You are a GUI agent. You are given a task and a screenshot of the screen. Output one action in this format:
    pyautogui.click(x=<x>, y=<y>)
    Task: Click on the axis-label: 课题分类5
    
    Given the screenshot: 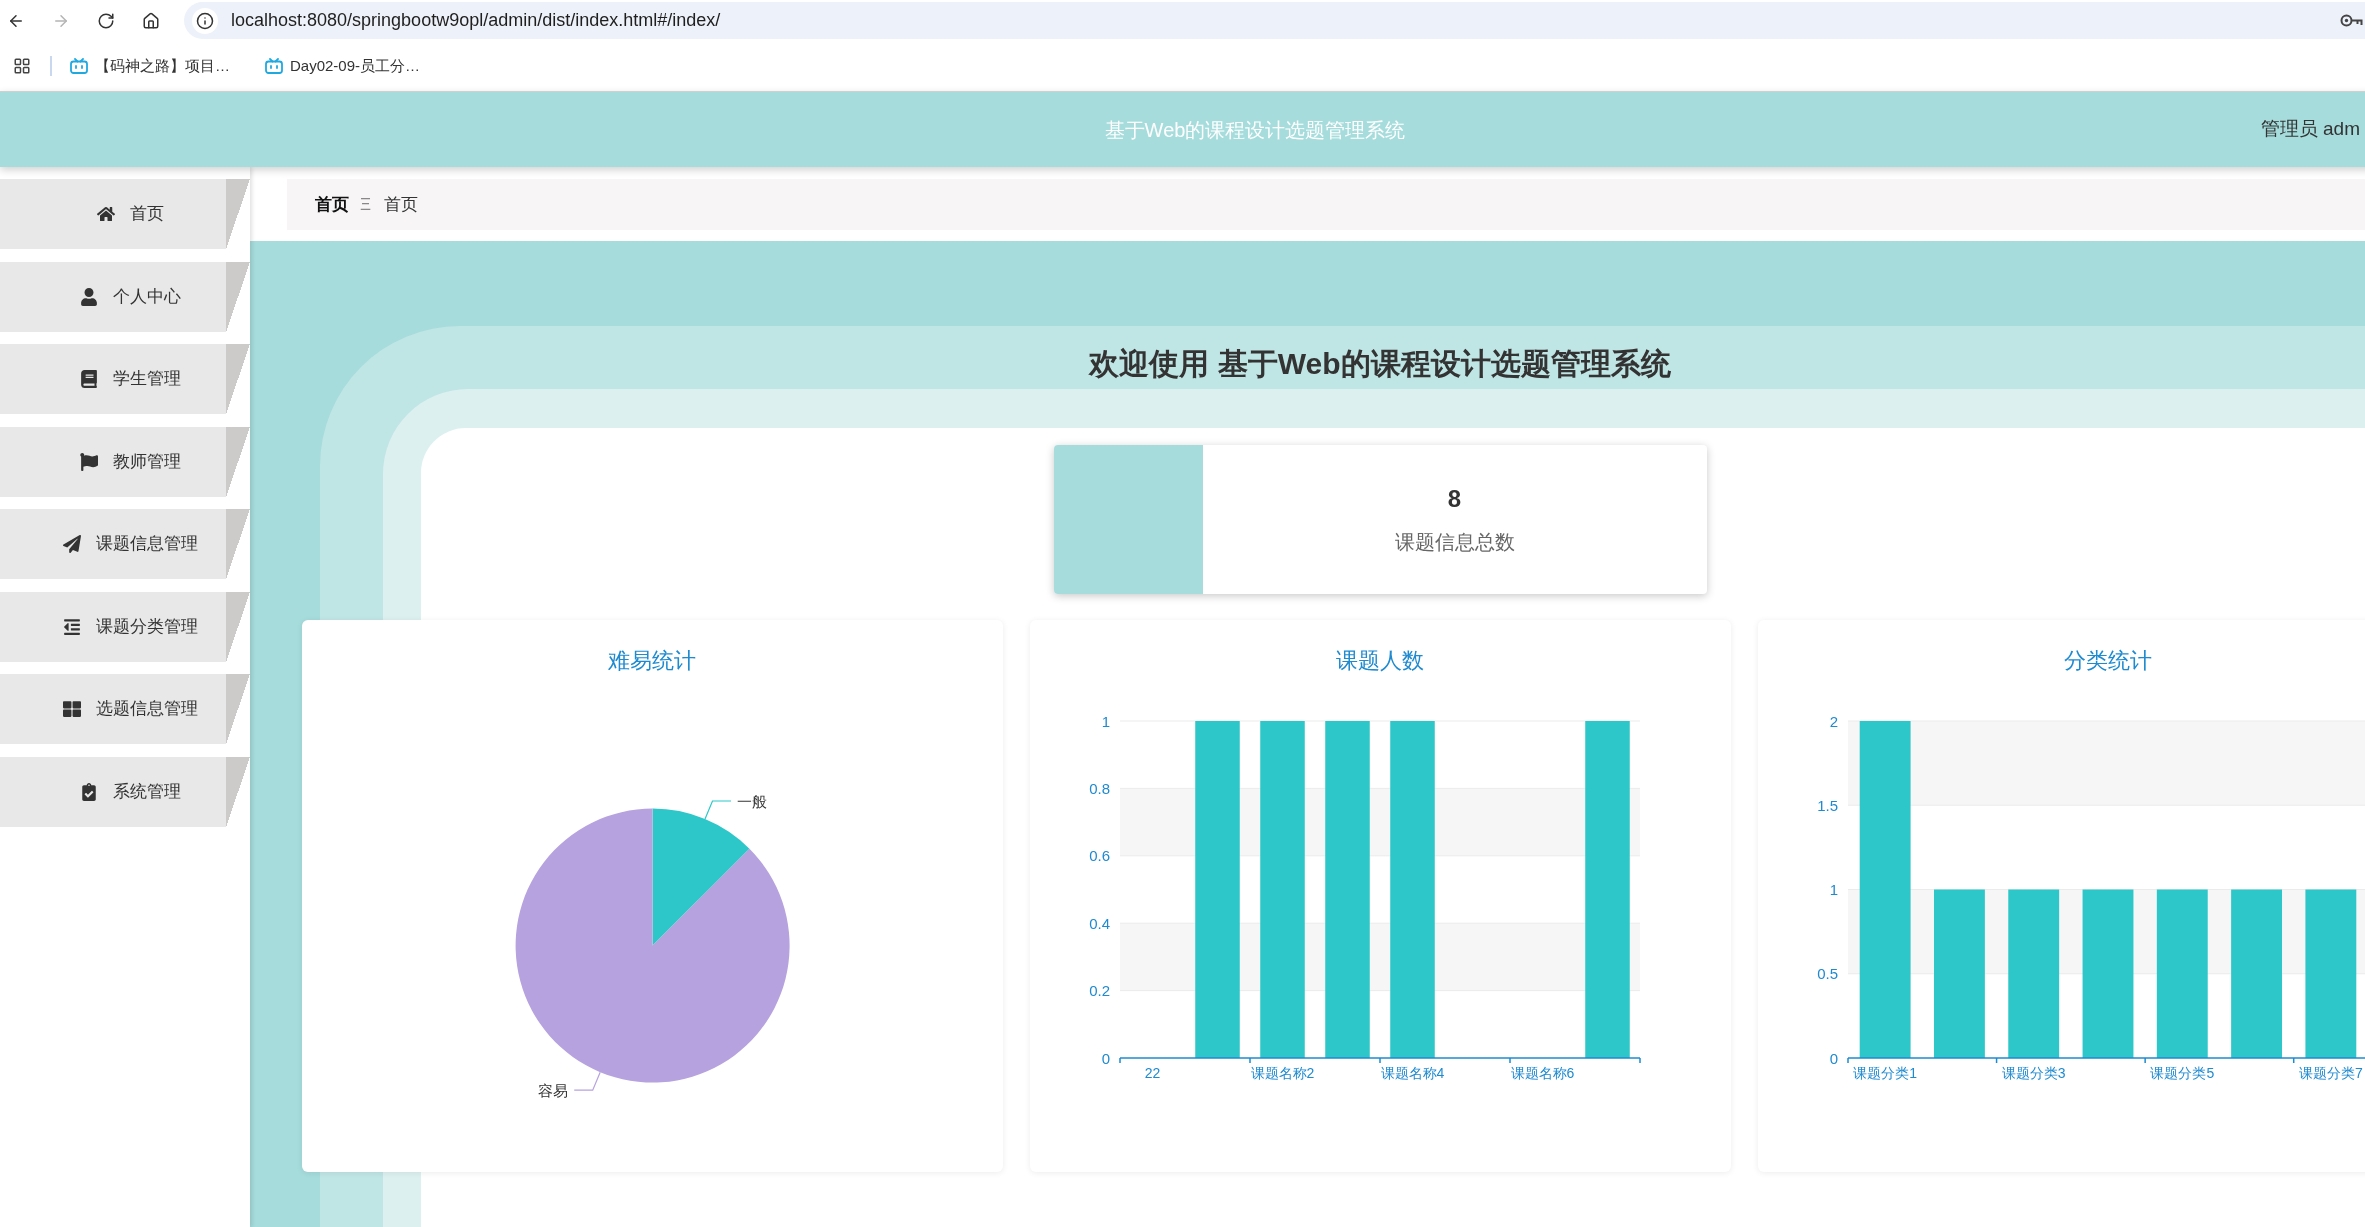 What is the action you would take?
    pyautogui.click(x=2181, y=1073)
    